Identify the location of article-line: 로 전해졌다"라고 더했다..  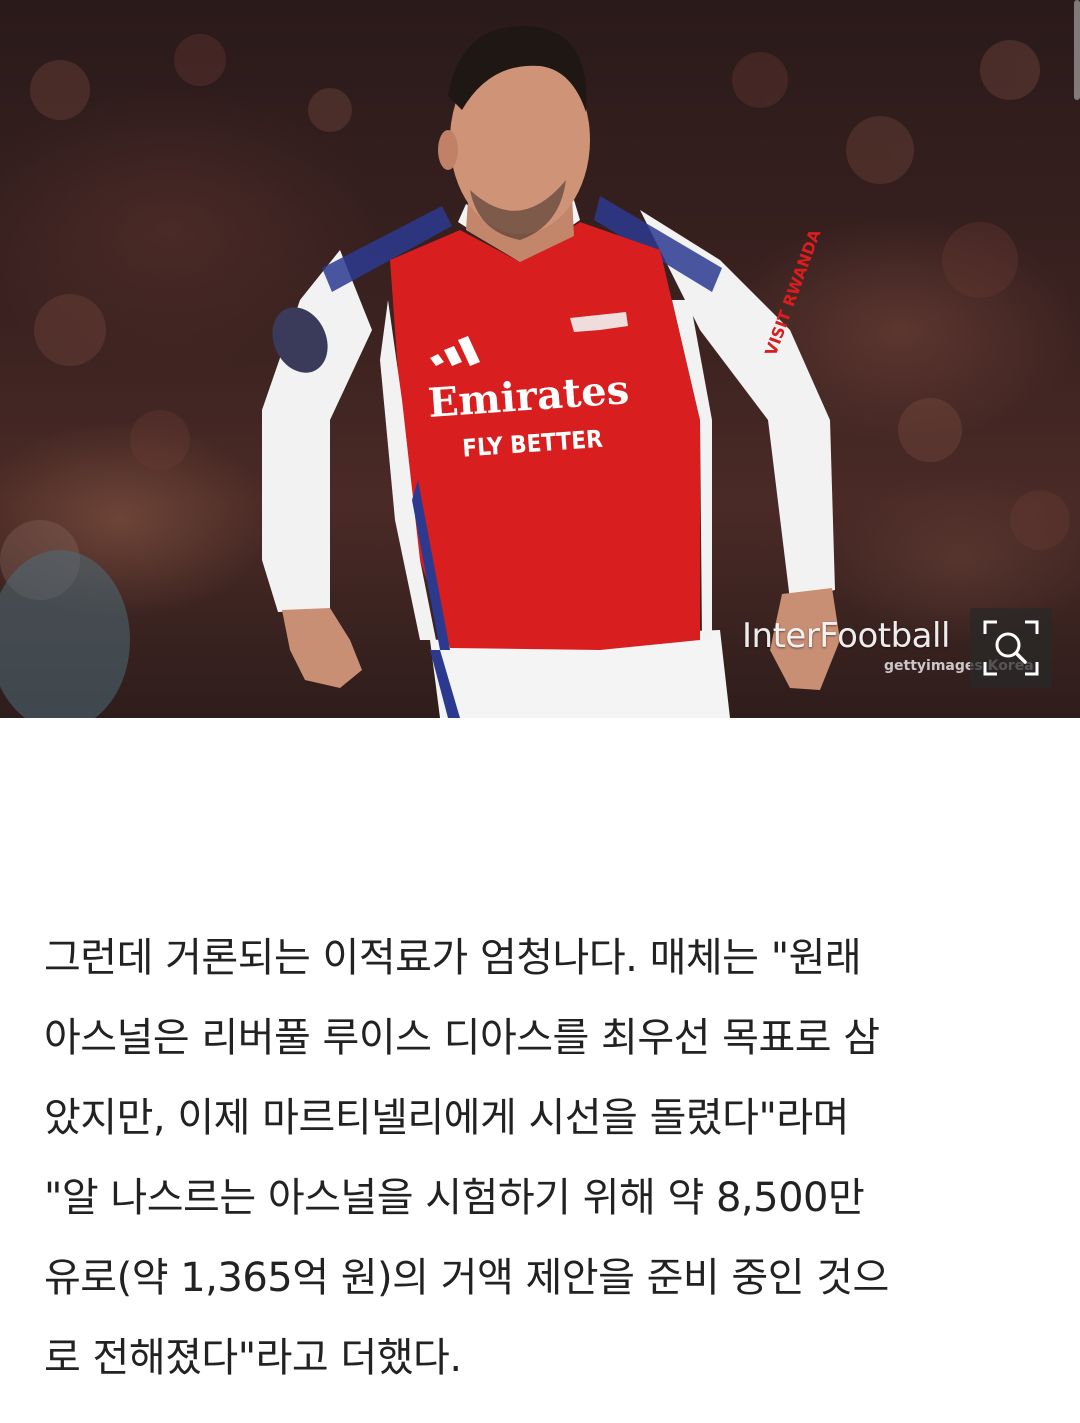
(253, 1358).